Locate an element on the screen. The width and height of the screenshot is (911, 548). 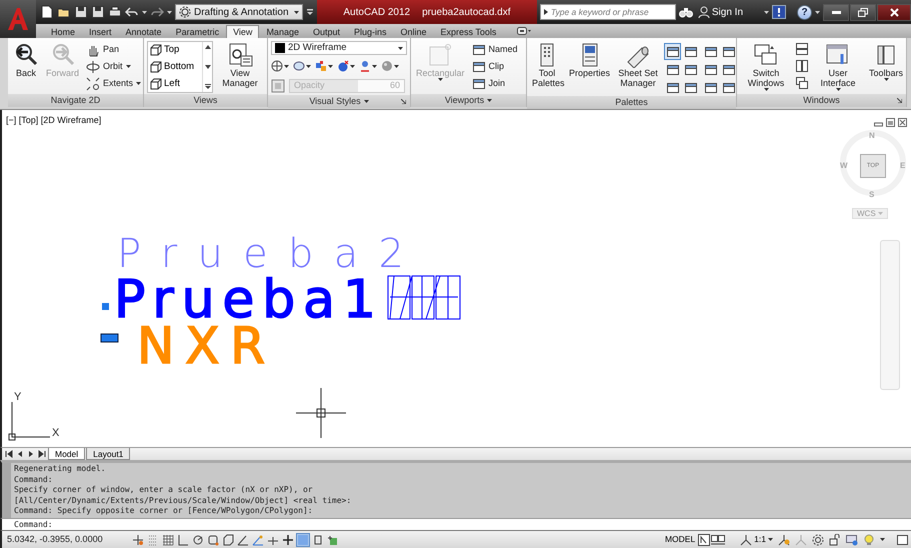
coordinates: 5.0342, -0.3955, 0.0000 is located at coordinates (55, 539).